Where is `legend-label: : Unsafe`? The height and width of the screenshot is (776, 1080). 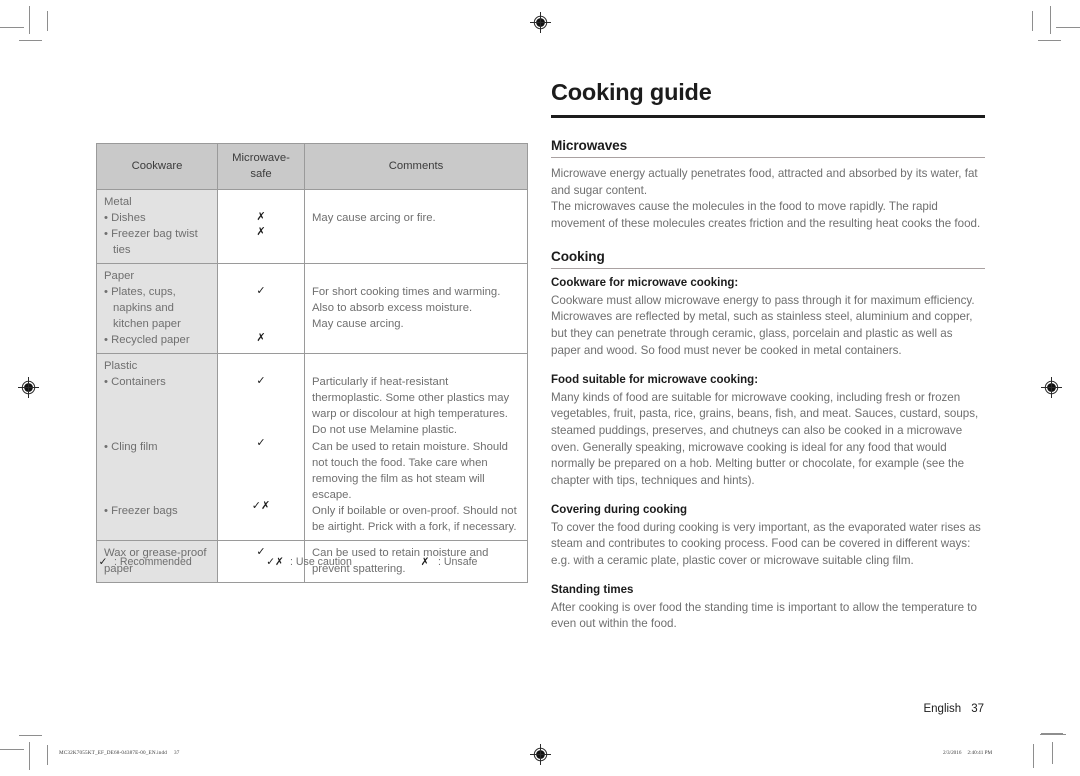
legend-label: : Unsafe is located at coordinates (458, 562).